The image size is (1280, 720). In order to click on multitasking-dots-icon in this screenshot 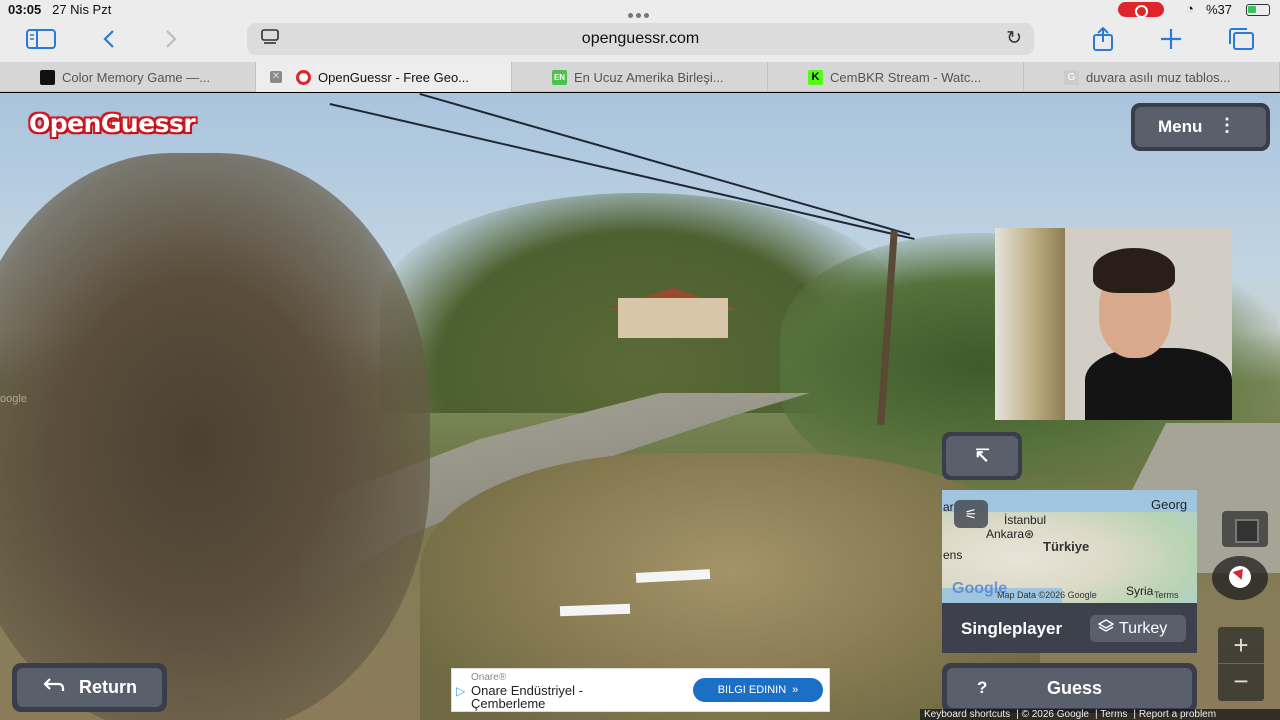, I will do `click(641, 12)`.